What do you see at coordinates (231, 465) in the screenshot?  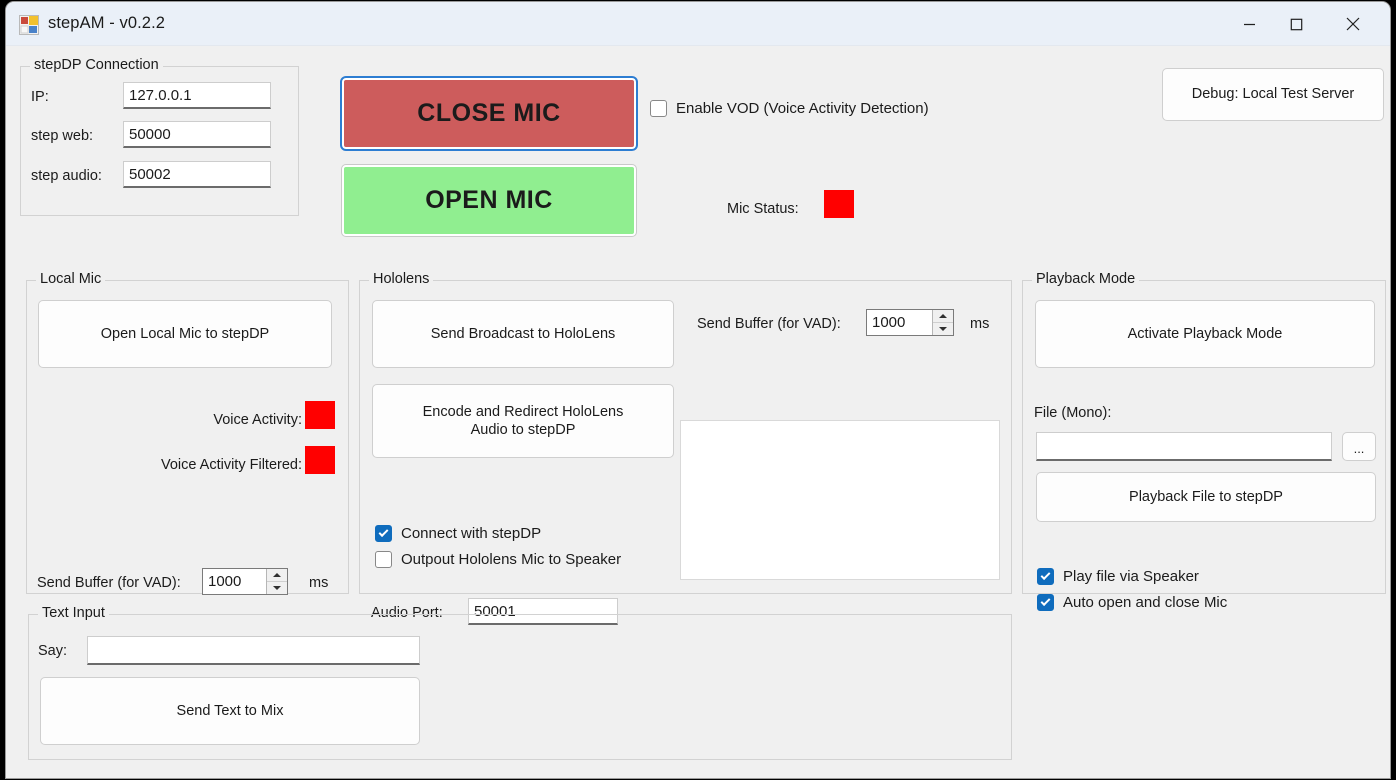 I see `voice-activity-filtered-label: Voice Activity Filtered:` at bounding box center [231, 465].